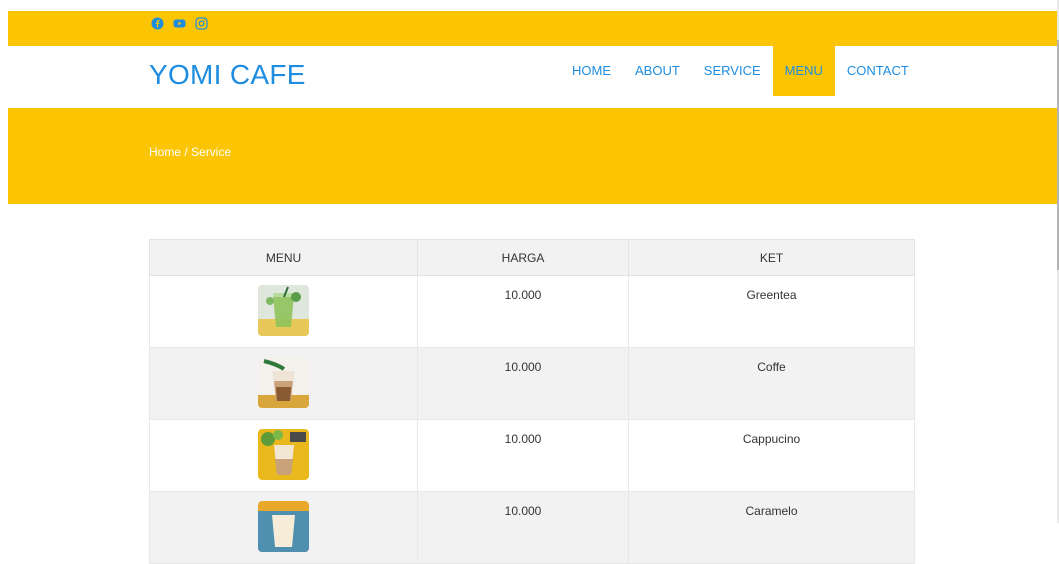  What do you see at coordinates (878, 71) in the screenshot?
I see `nav-contact: CONTACT` at bounding box center [878, 71].